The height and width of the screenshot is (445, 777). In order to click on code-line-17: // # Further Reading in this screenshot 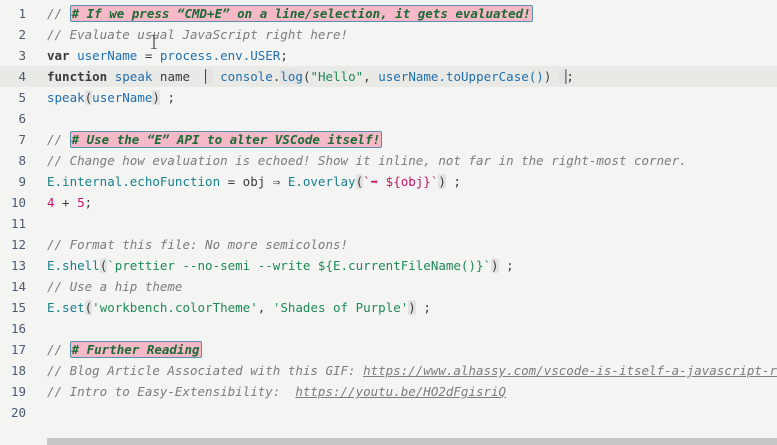, I will do `click(124, 349)`.